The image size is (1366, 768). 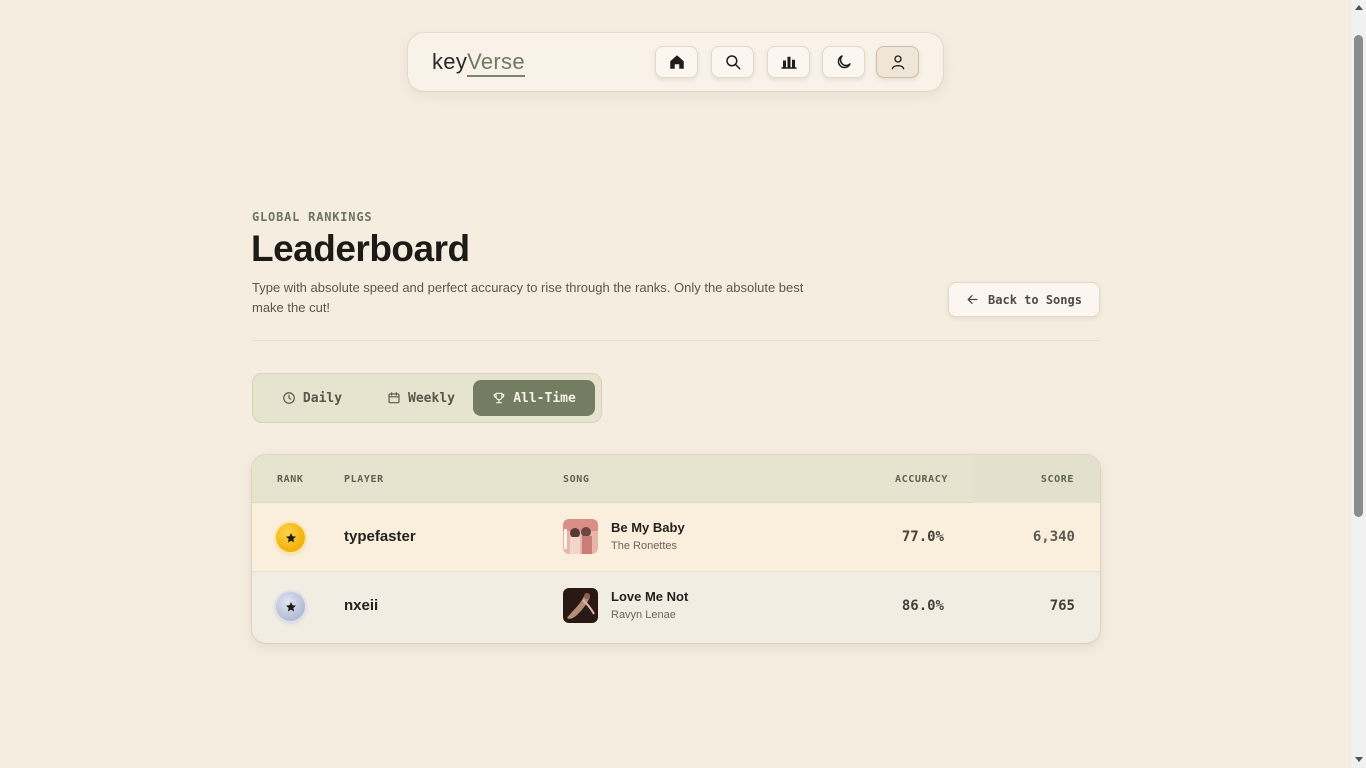 What do you see at coordinates (380, 536) in the screenshot?
I see `player-name: typefaster` at bounding box center [380, 536].